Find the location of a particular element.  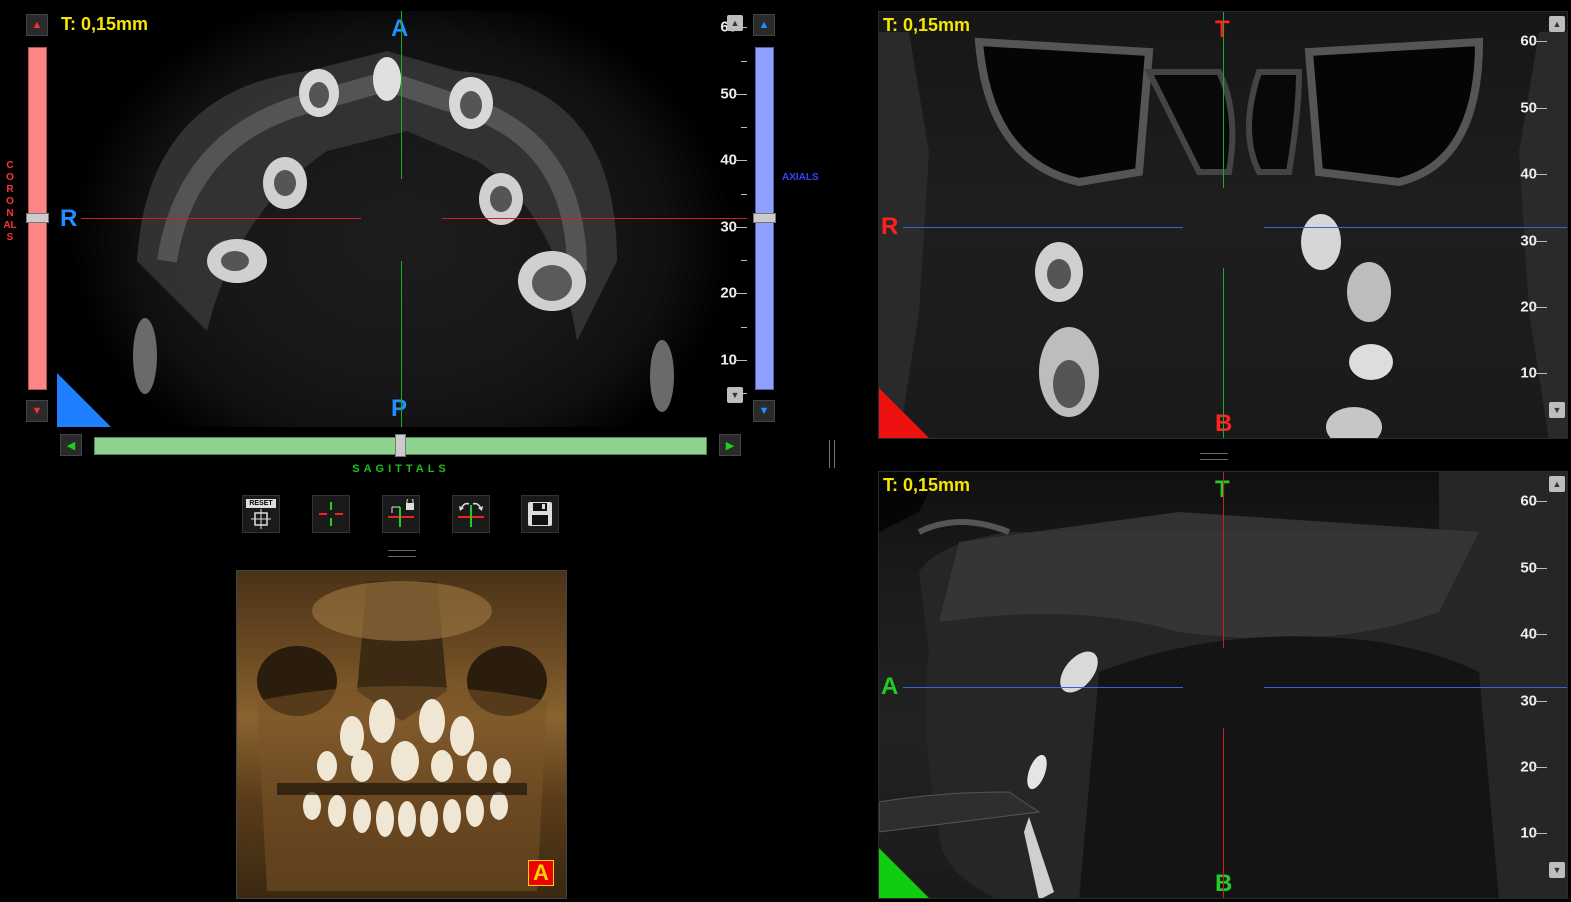

axial-crosshair-coronal-left is located at coordinates (221, 218).